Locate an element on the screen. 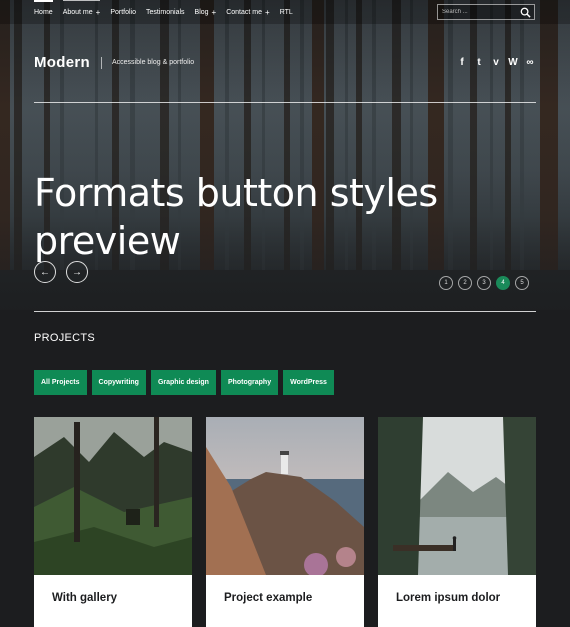 This screenshot has height=627, width=570. menu-item-testimonials: Testimonials is located at coordinates (165, 12).